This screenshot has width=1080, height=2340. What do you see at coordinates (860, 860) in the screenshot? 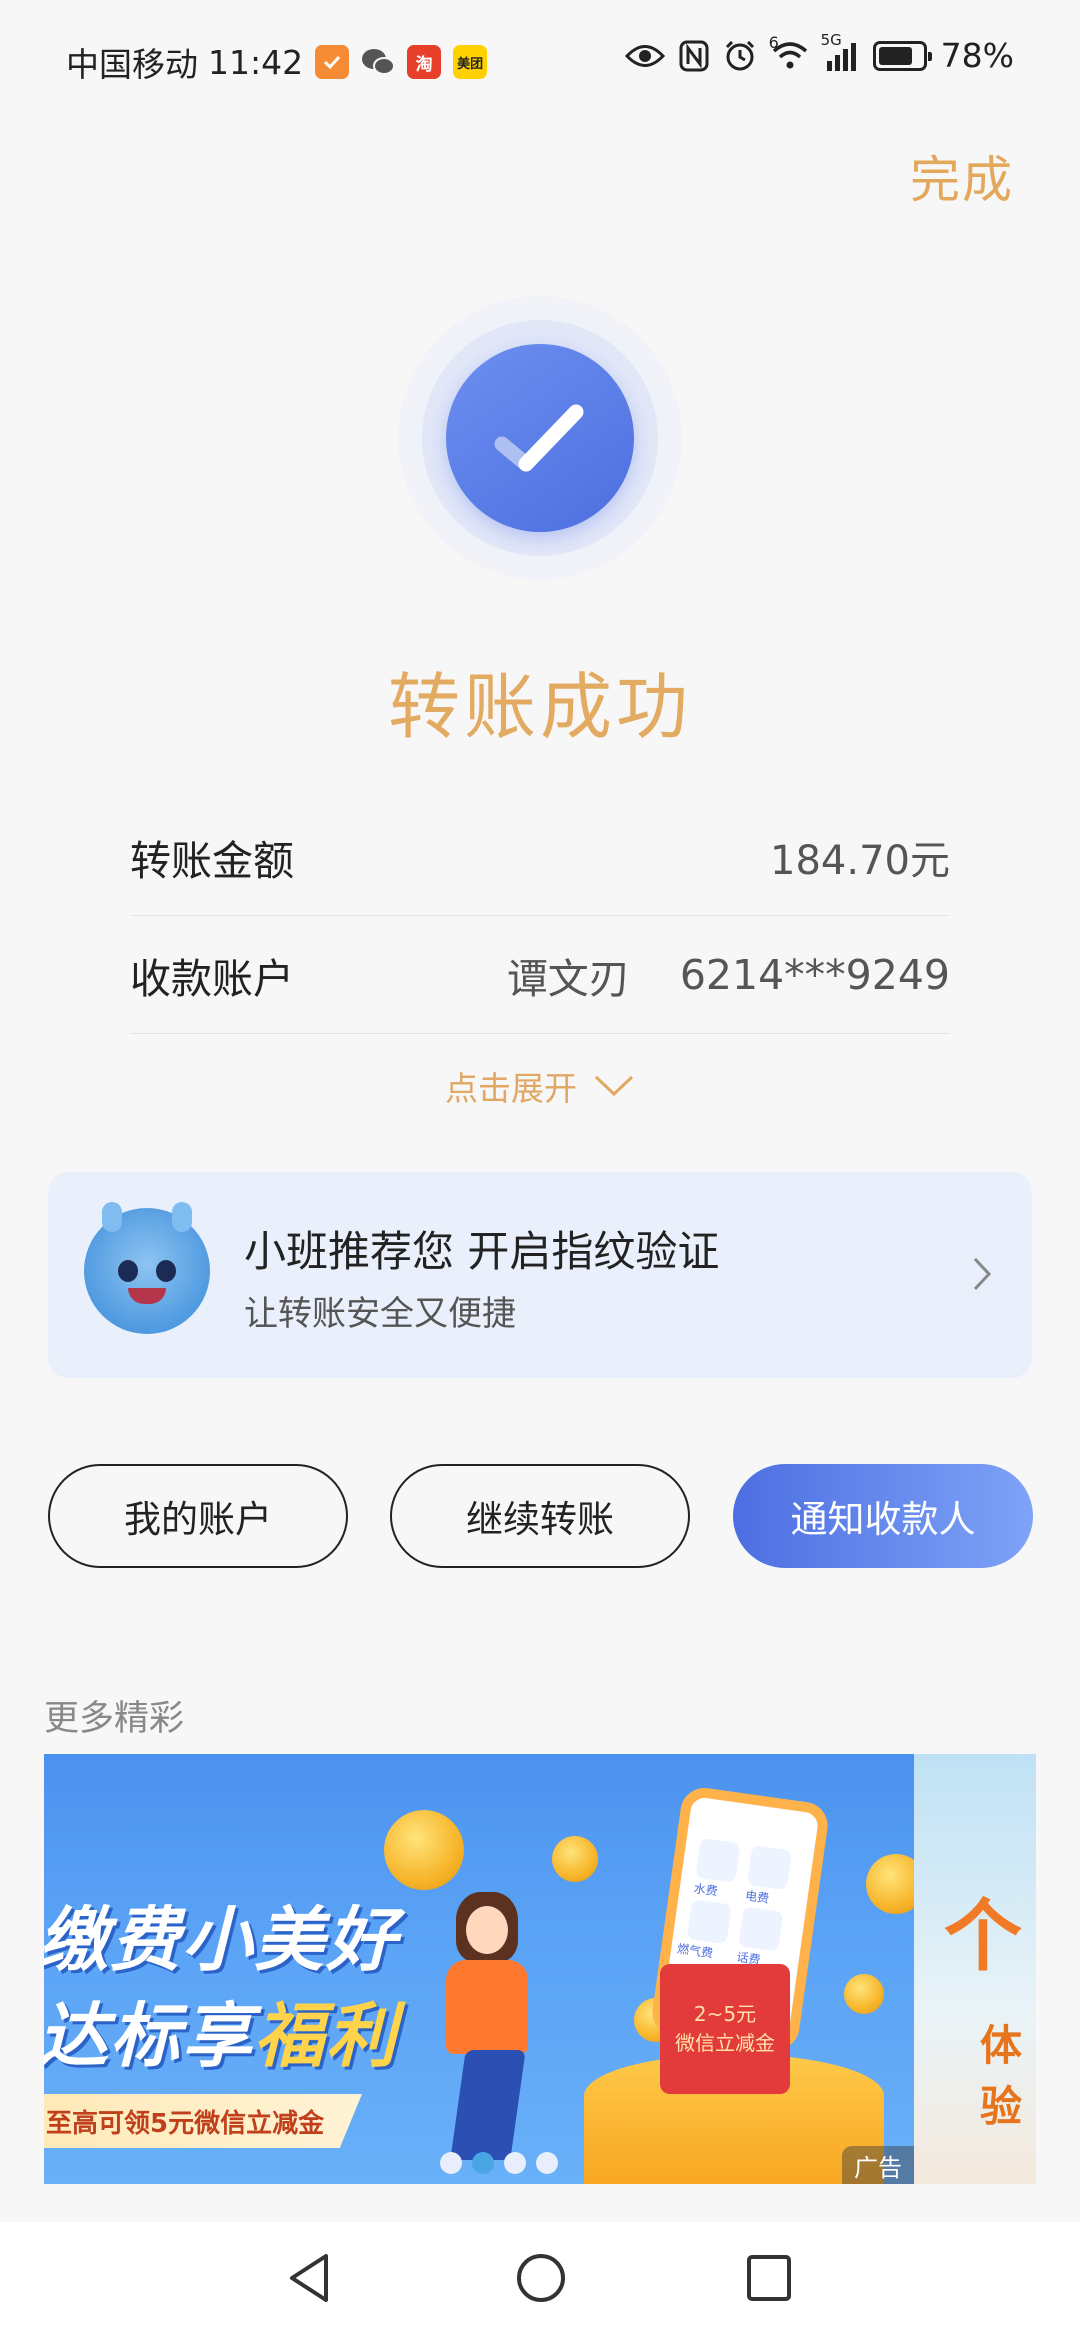
I see `amount-value: 184.70元` at bounding box center [860, 860].